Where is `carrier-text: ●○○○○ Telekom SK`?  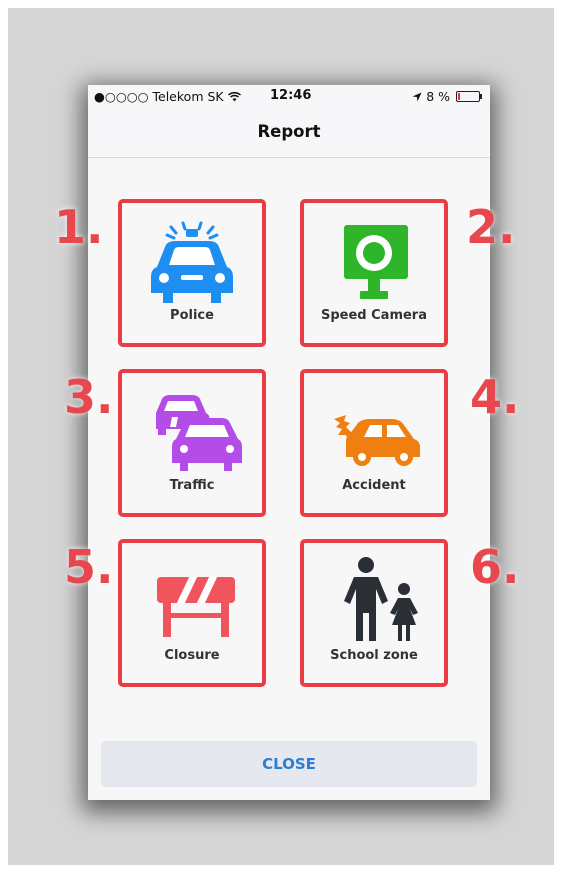
carrier-text: ●○○○○ Telekom SK is located at coordinates (159, 96).